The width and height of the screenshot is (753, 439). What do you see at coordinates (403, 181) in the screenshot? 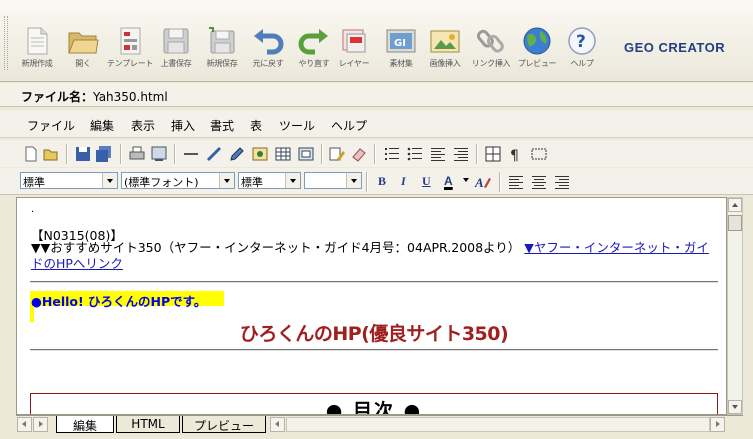
I see `italic-button: I` at bounding box center [403, 181].